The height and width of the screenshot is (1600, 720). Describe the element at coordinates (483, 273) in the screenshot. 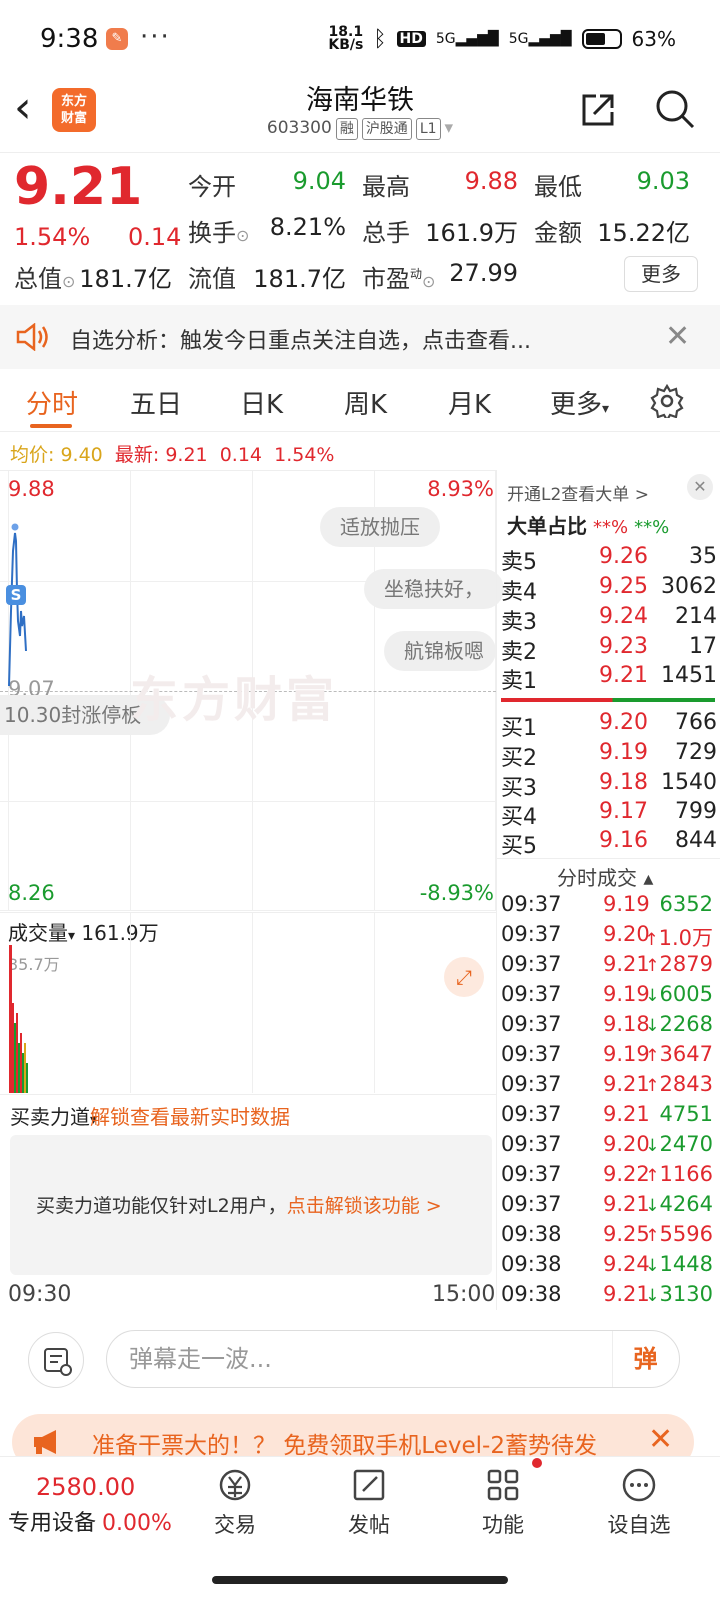

I see `pe-value: 27.99` at that location.